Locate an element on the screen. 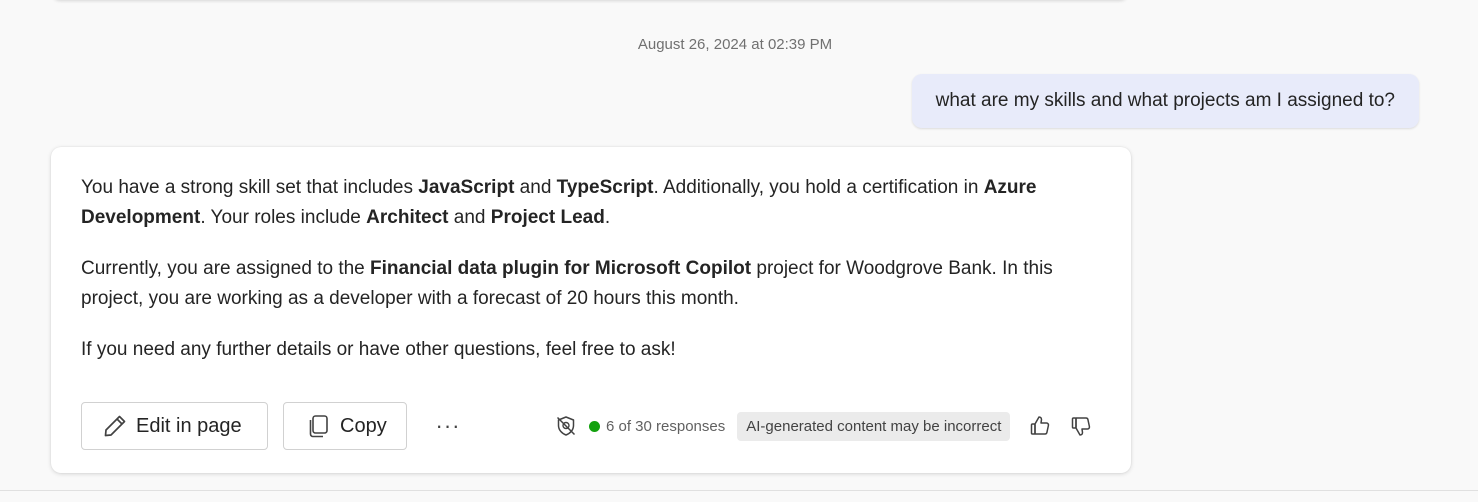  text-span: . Your roles include is located at coordinates (283, 217).